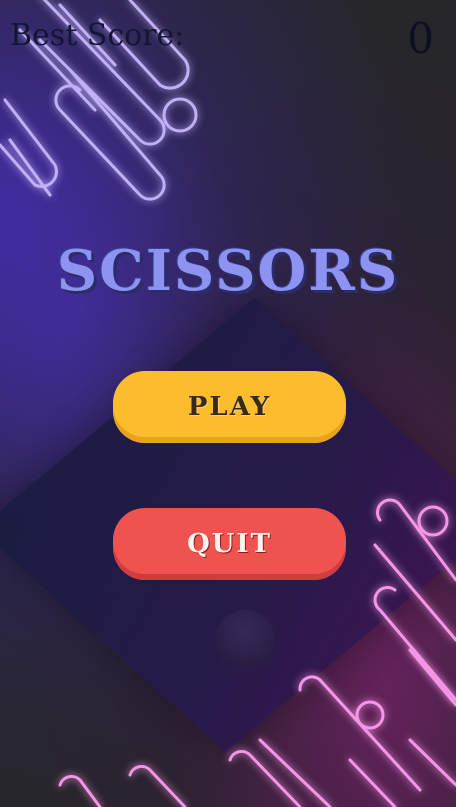  I want to click on game-title: SCISSORS, so click(228, 271).